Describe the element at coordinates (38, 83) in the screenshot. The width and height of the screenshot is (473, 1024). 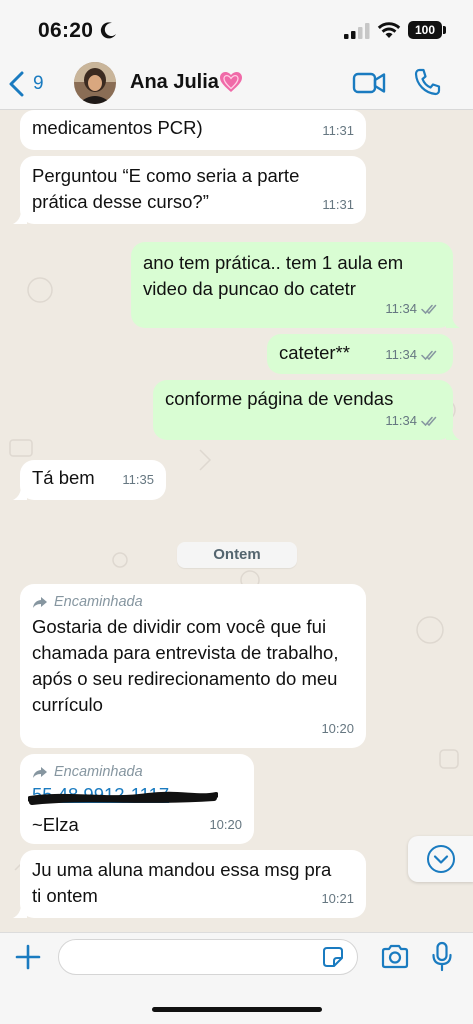
I see `unread-count: 9` at that location.